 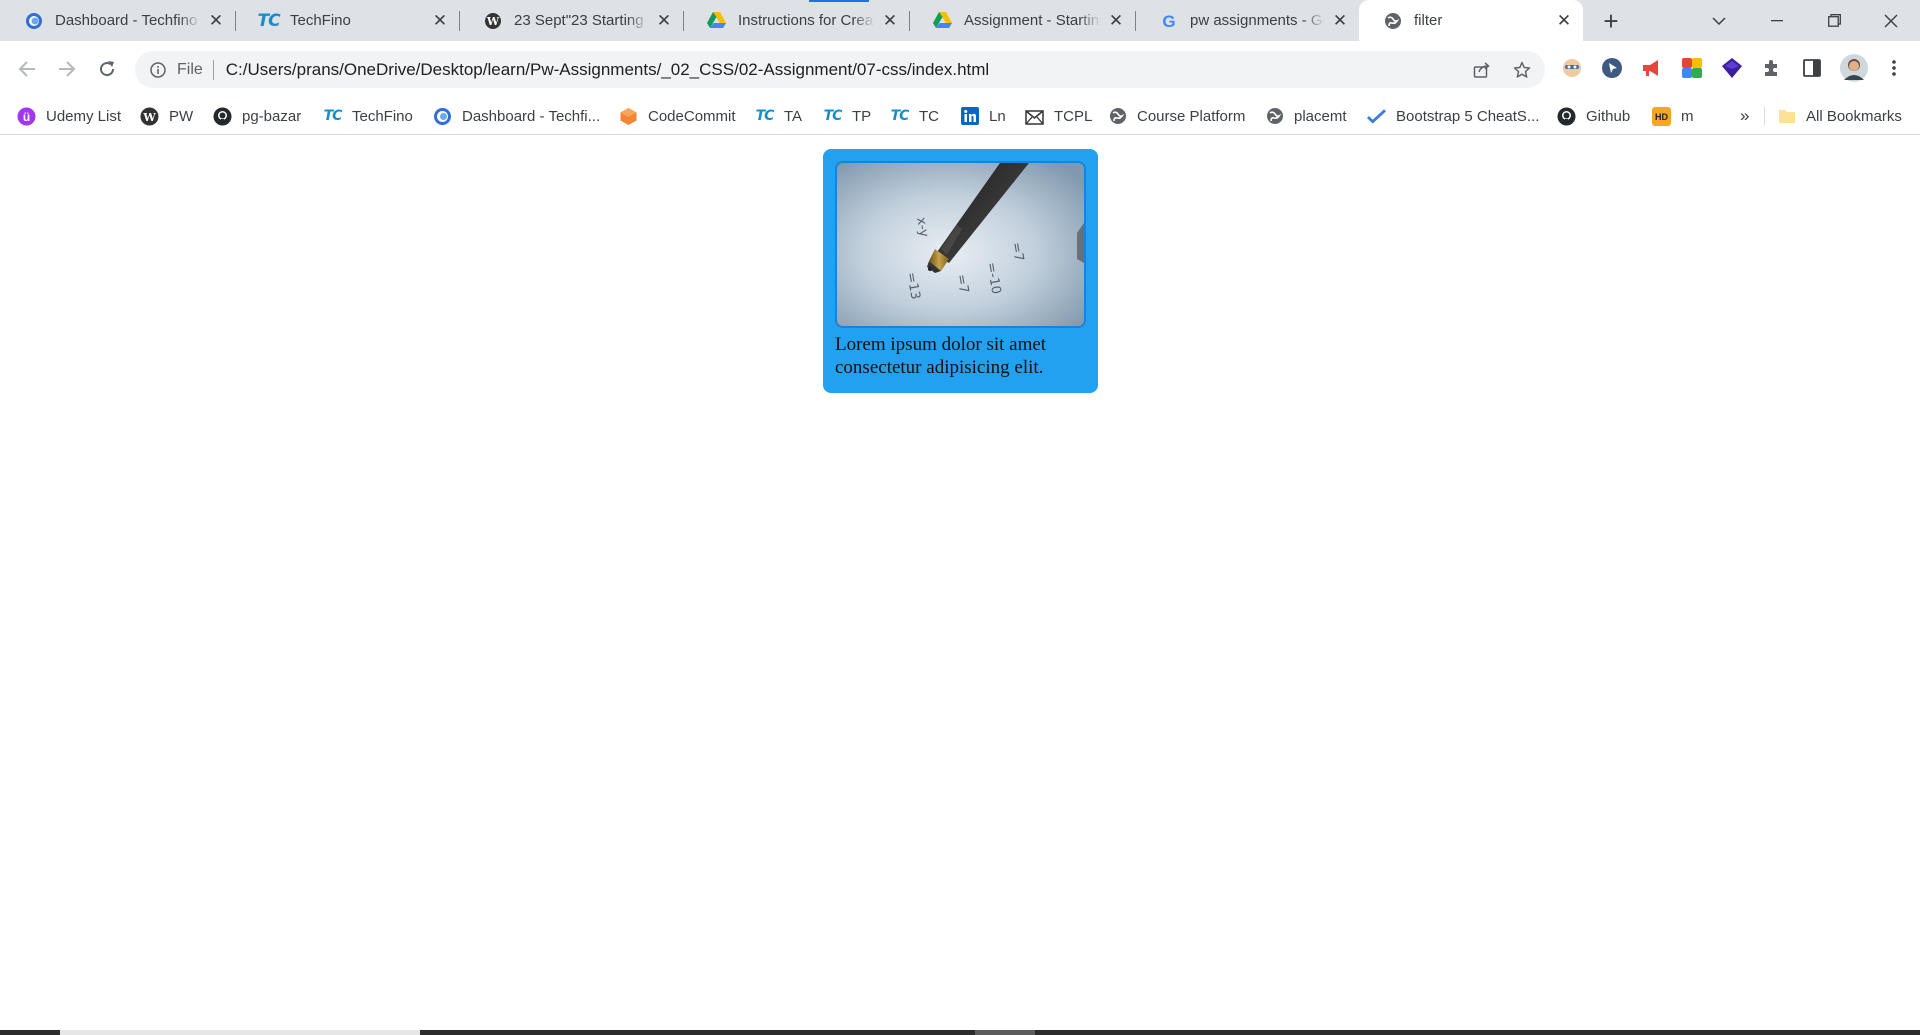 I want to click on svg-text: HD, so click(x=1661, y=117).